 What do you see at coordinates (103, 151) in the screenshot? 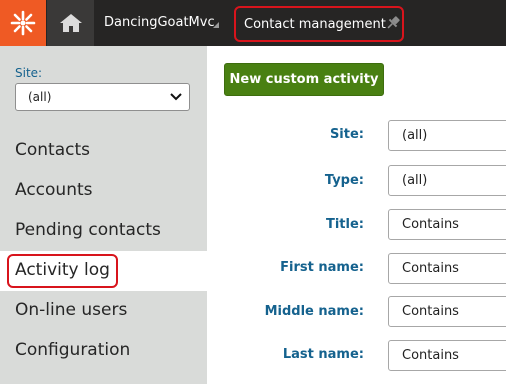
I see `sidebar-item-contacts: Contacts` at bounding box center [103, 151].